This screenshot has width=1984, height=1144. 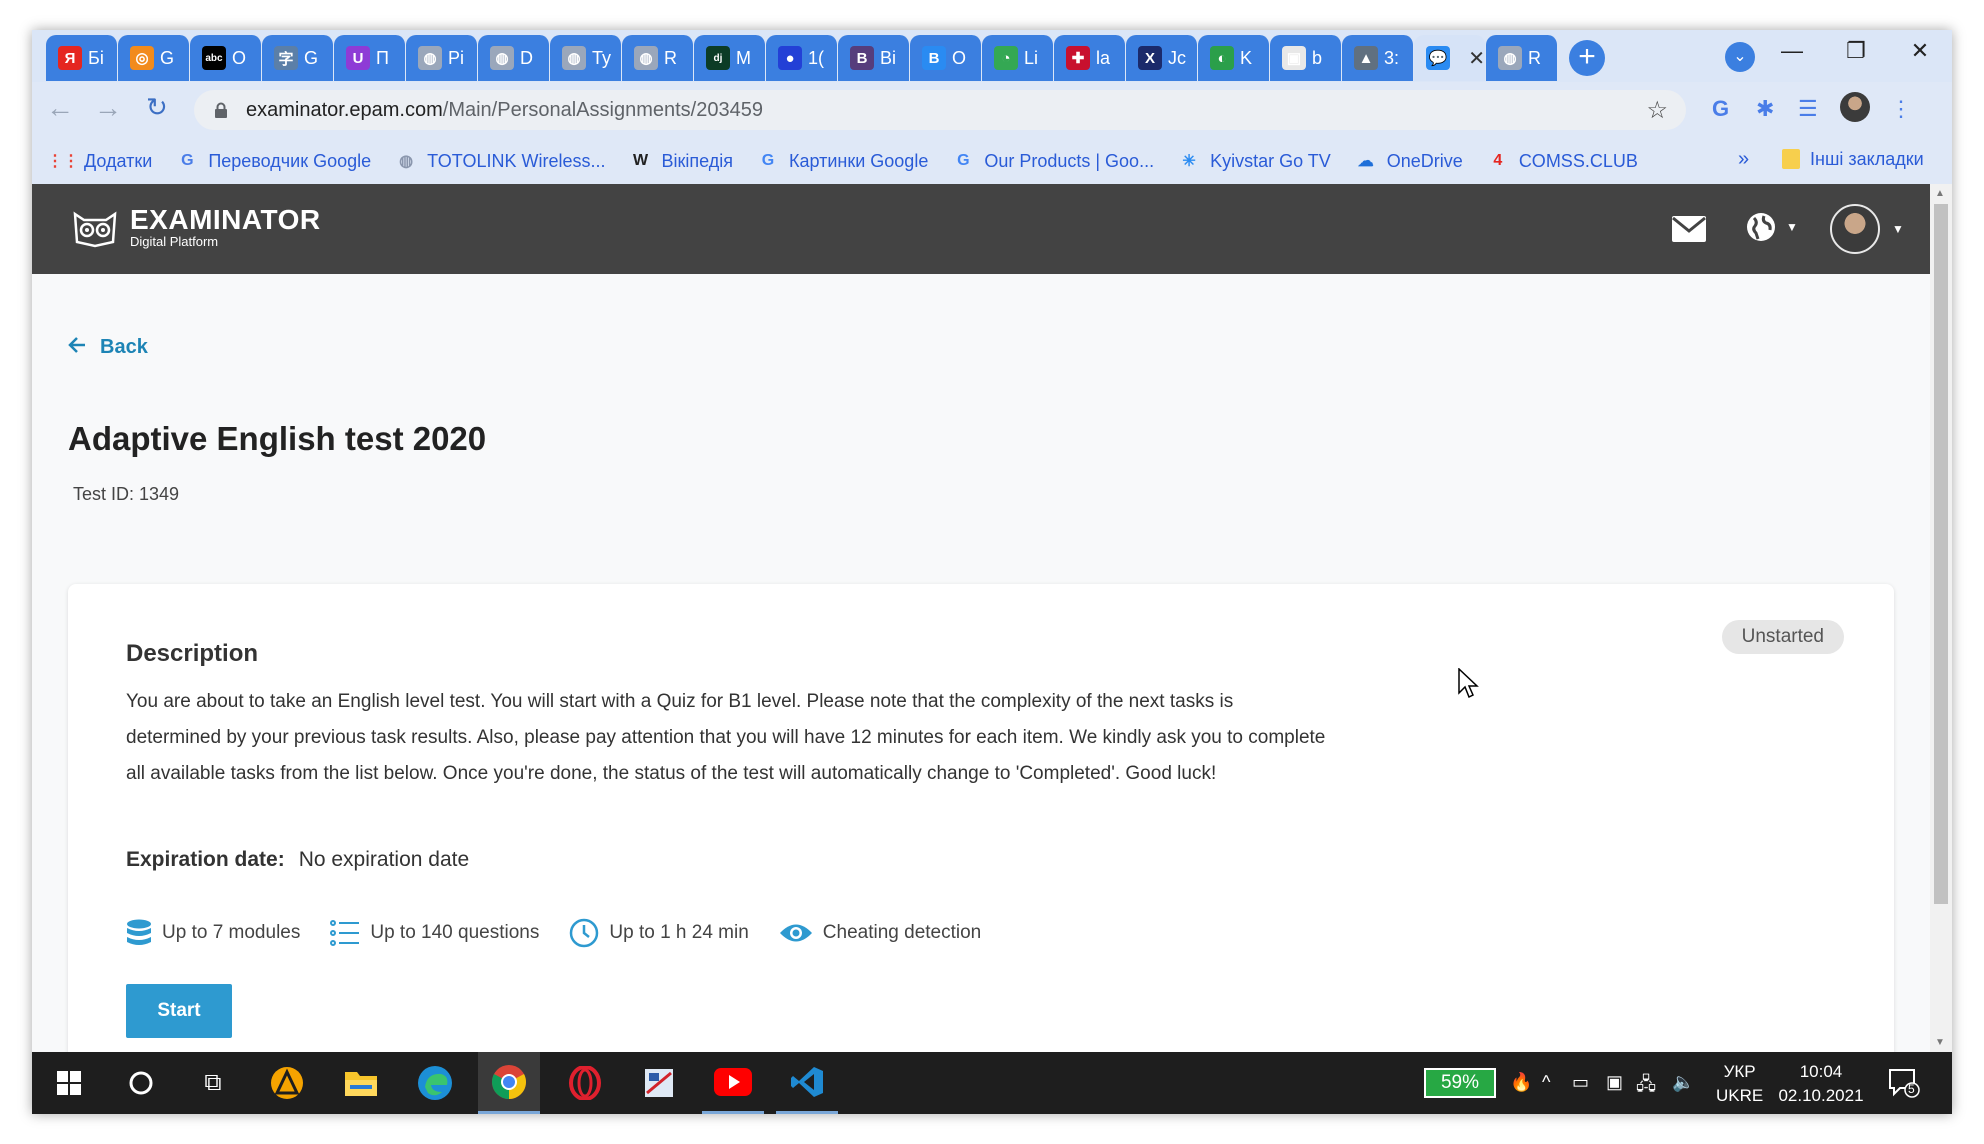 I want to click on bookmark-item: 4 COMSS.CLUB, so click(x=1562, y=161).